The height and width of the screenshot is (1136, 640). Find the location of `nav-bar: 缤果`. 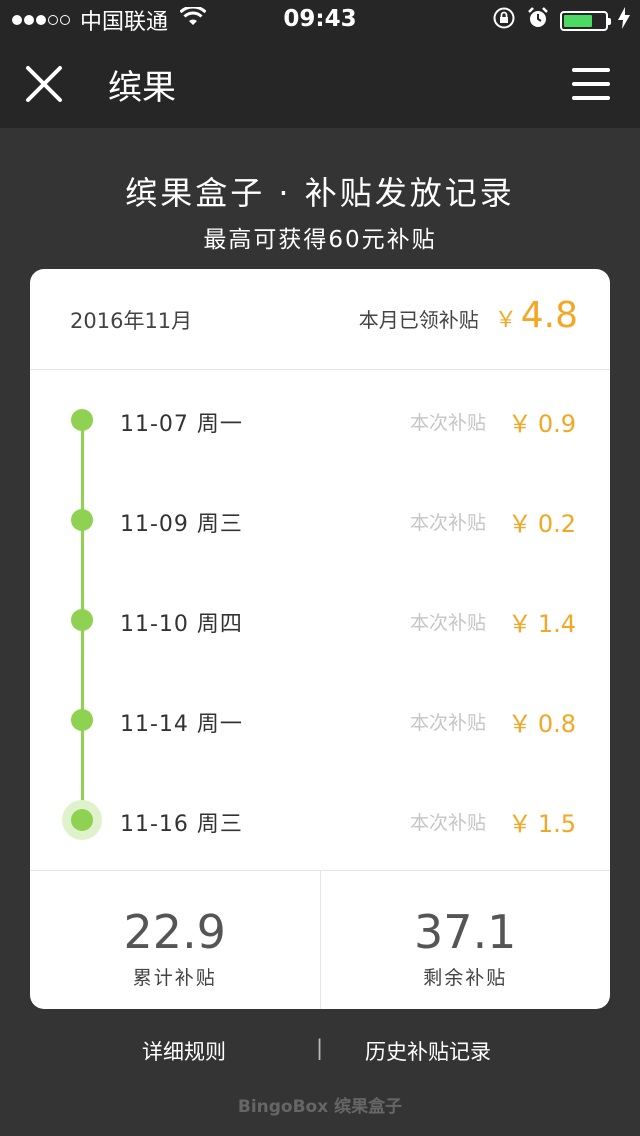

nav-bar: 缤果 is located at coordinates (320, 84).